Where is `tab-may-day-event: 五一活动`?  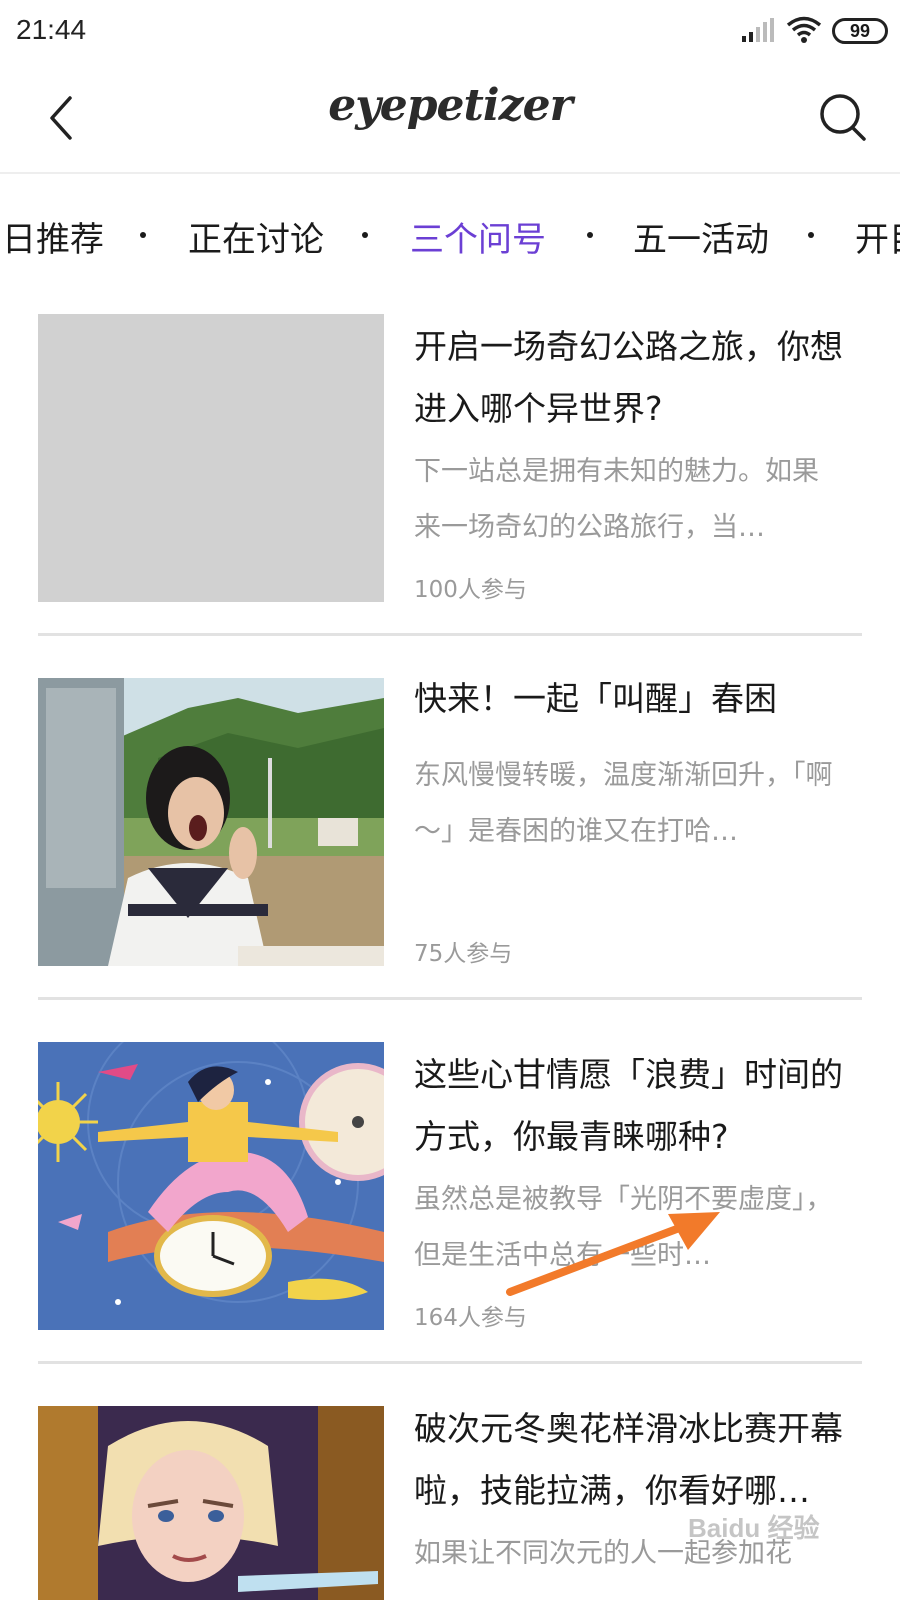
tab-may-day-event: 五一活动 is located at coordinates (701, 236).